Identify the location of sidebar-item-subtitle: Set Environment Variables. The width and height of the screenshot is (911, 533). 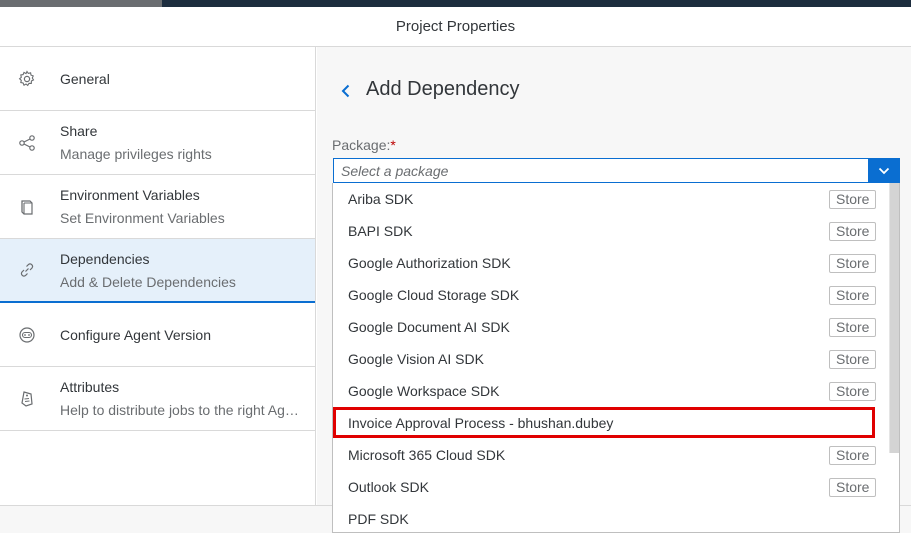
(142, 218).